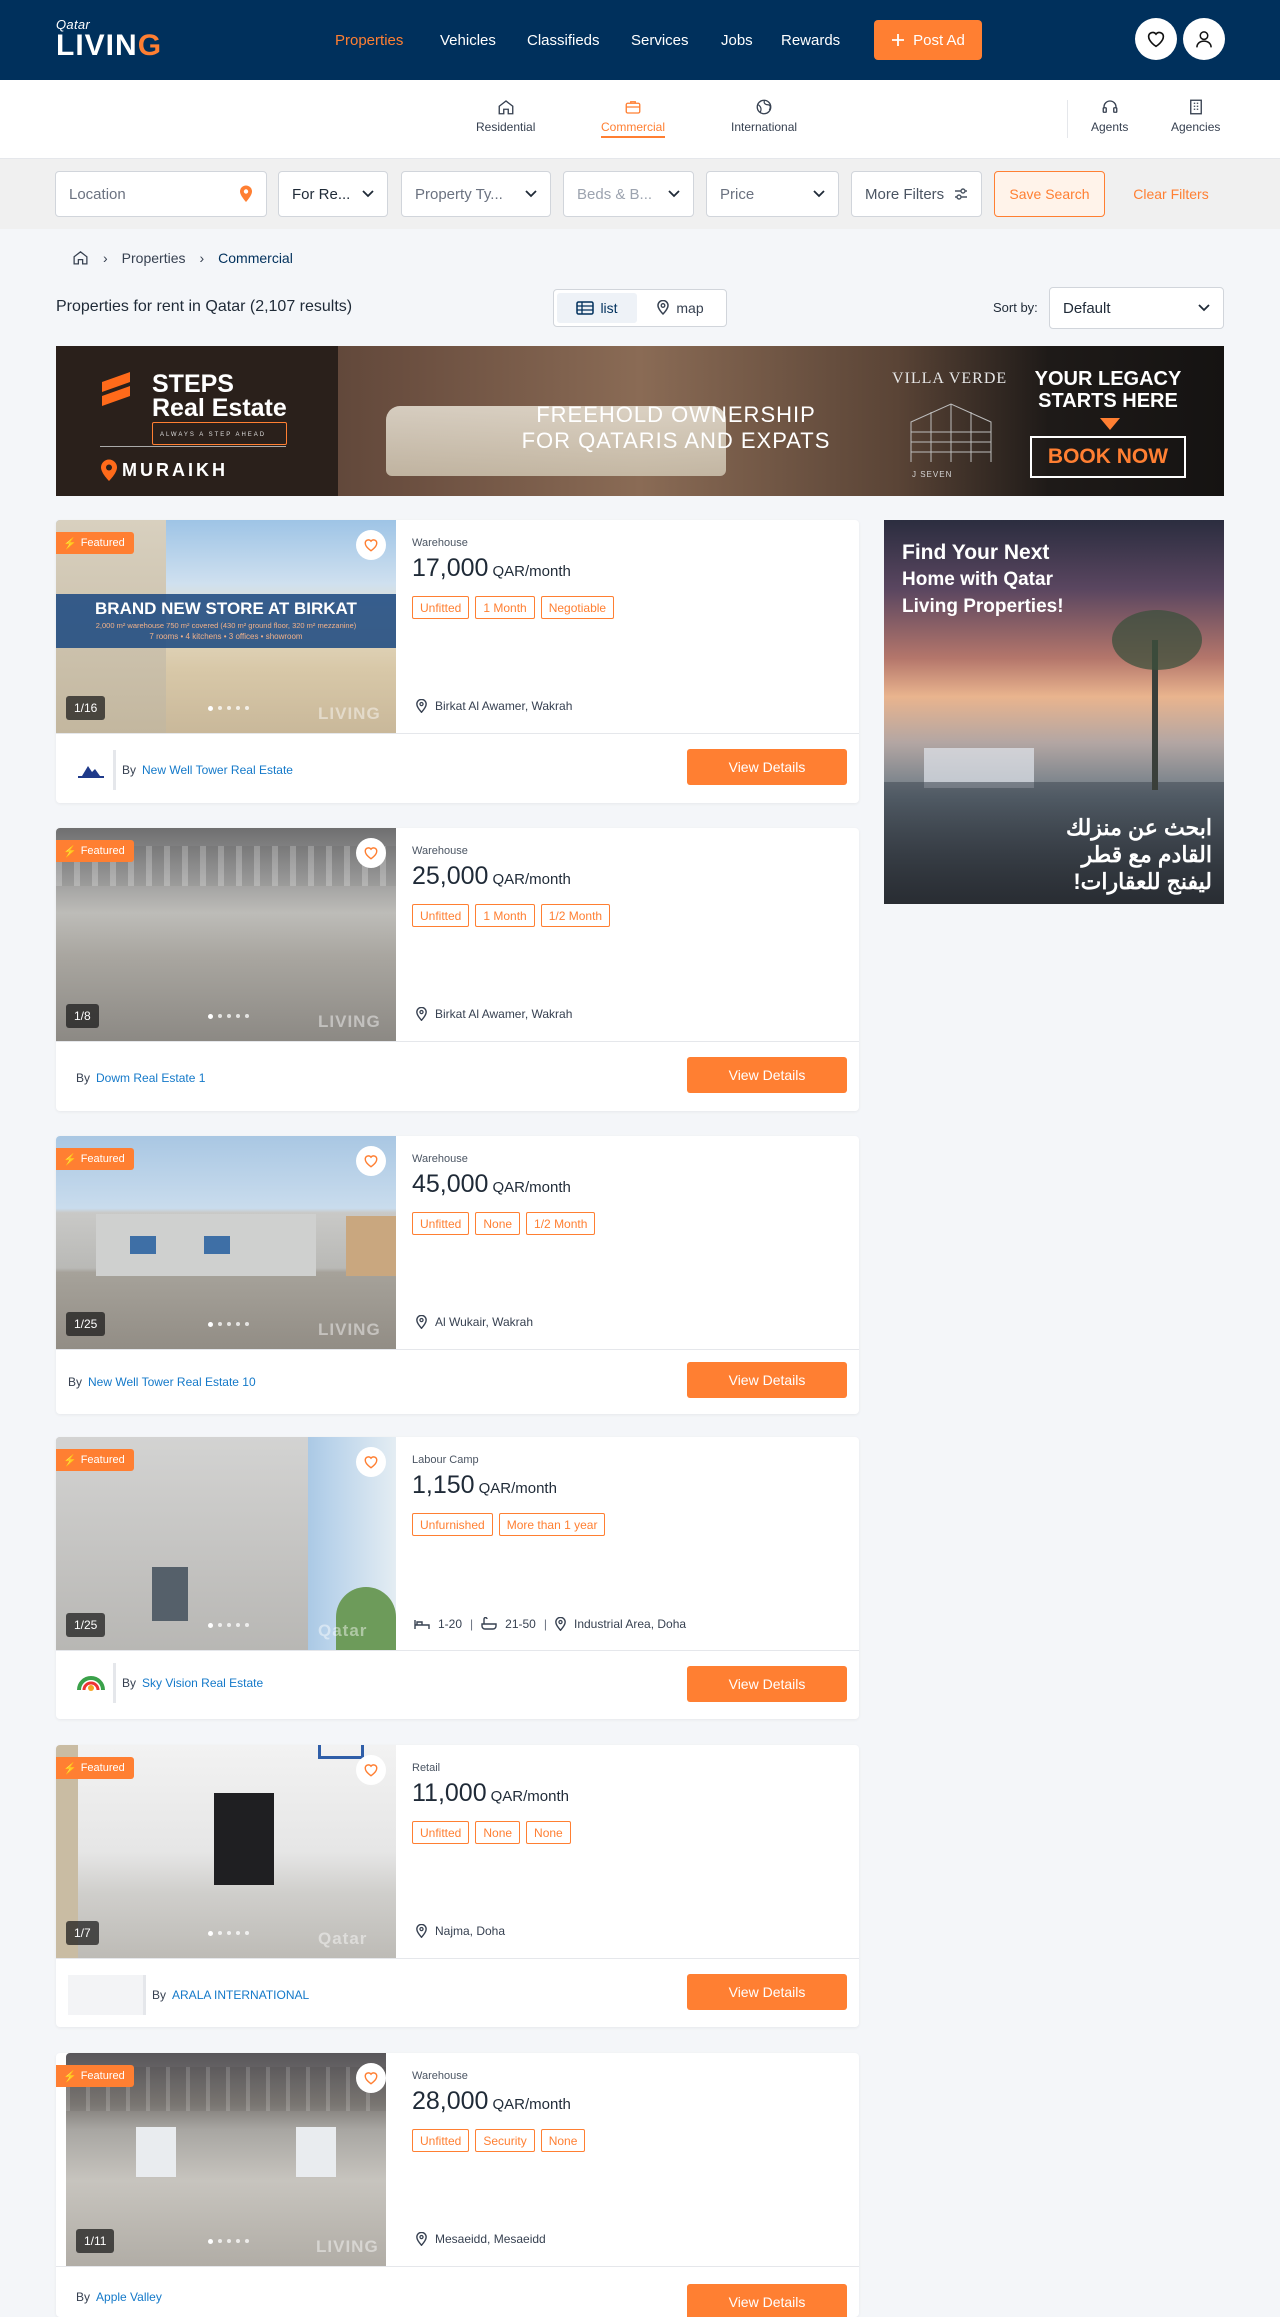  Describe the element at coordinates (905, 194) in the screenshot. I see `more-filters-label: More Filters` at that location.